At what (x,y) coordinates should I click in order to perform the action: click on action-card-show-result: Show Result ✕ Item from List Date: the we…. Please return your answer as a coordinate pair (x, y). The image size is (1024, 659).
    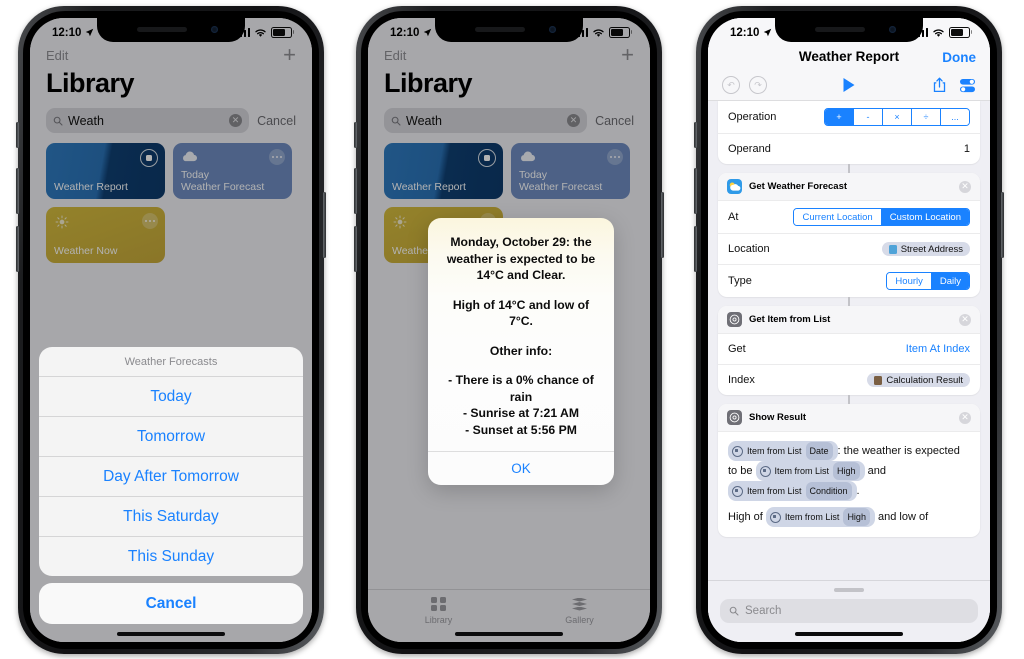
    Looking at the image, I should click on (849, 470).